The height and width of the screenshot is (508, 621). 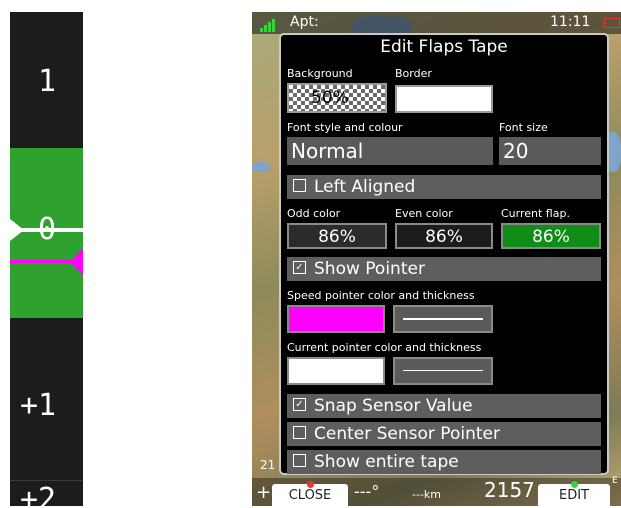 I want to click on altitude-readout: 2157, so click(x=509, y=490).